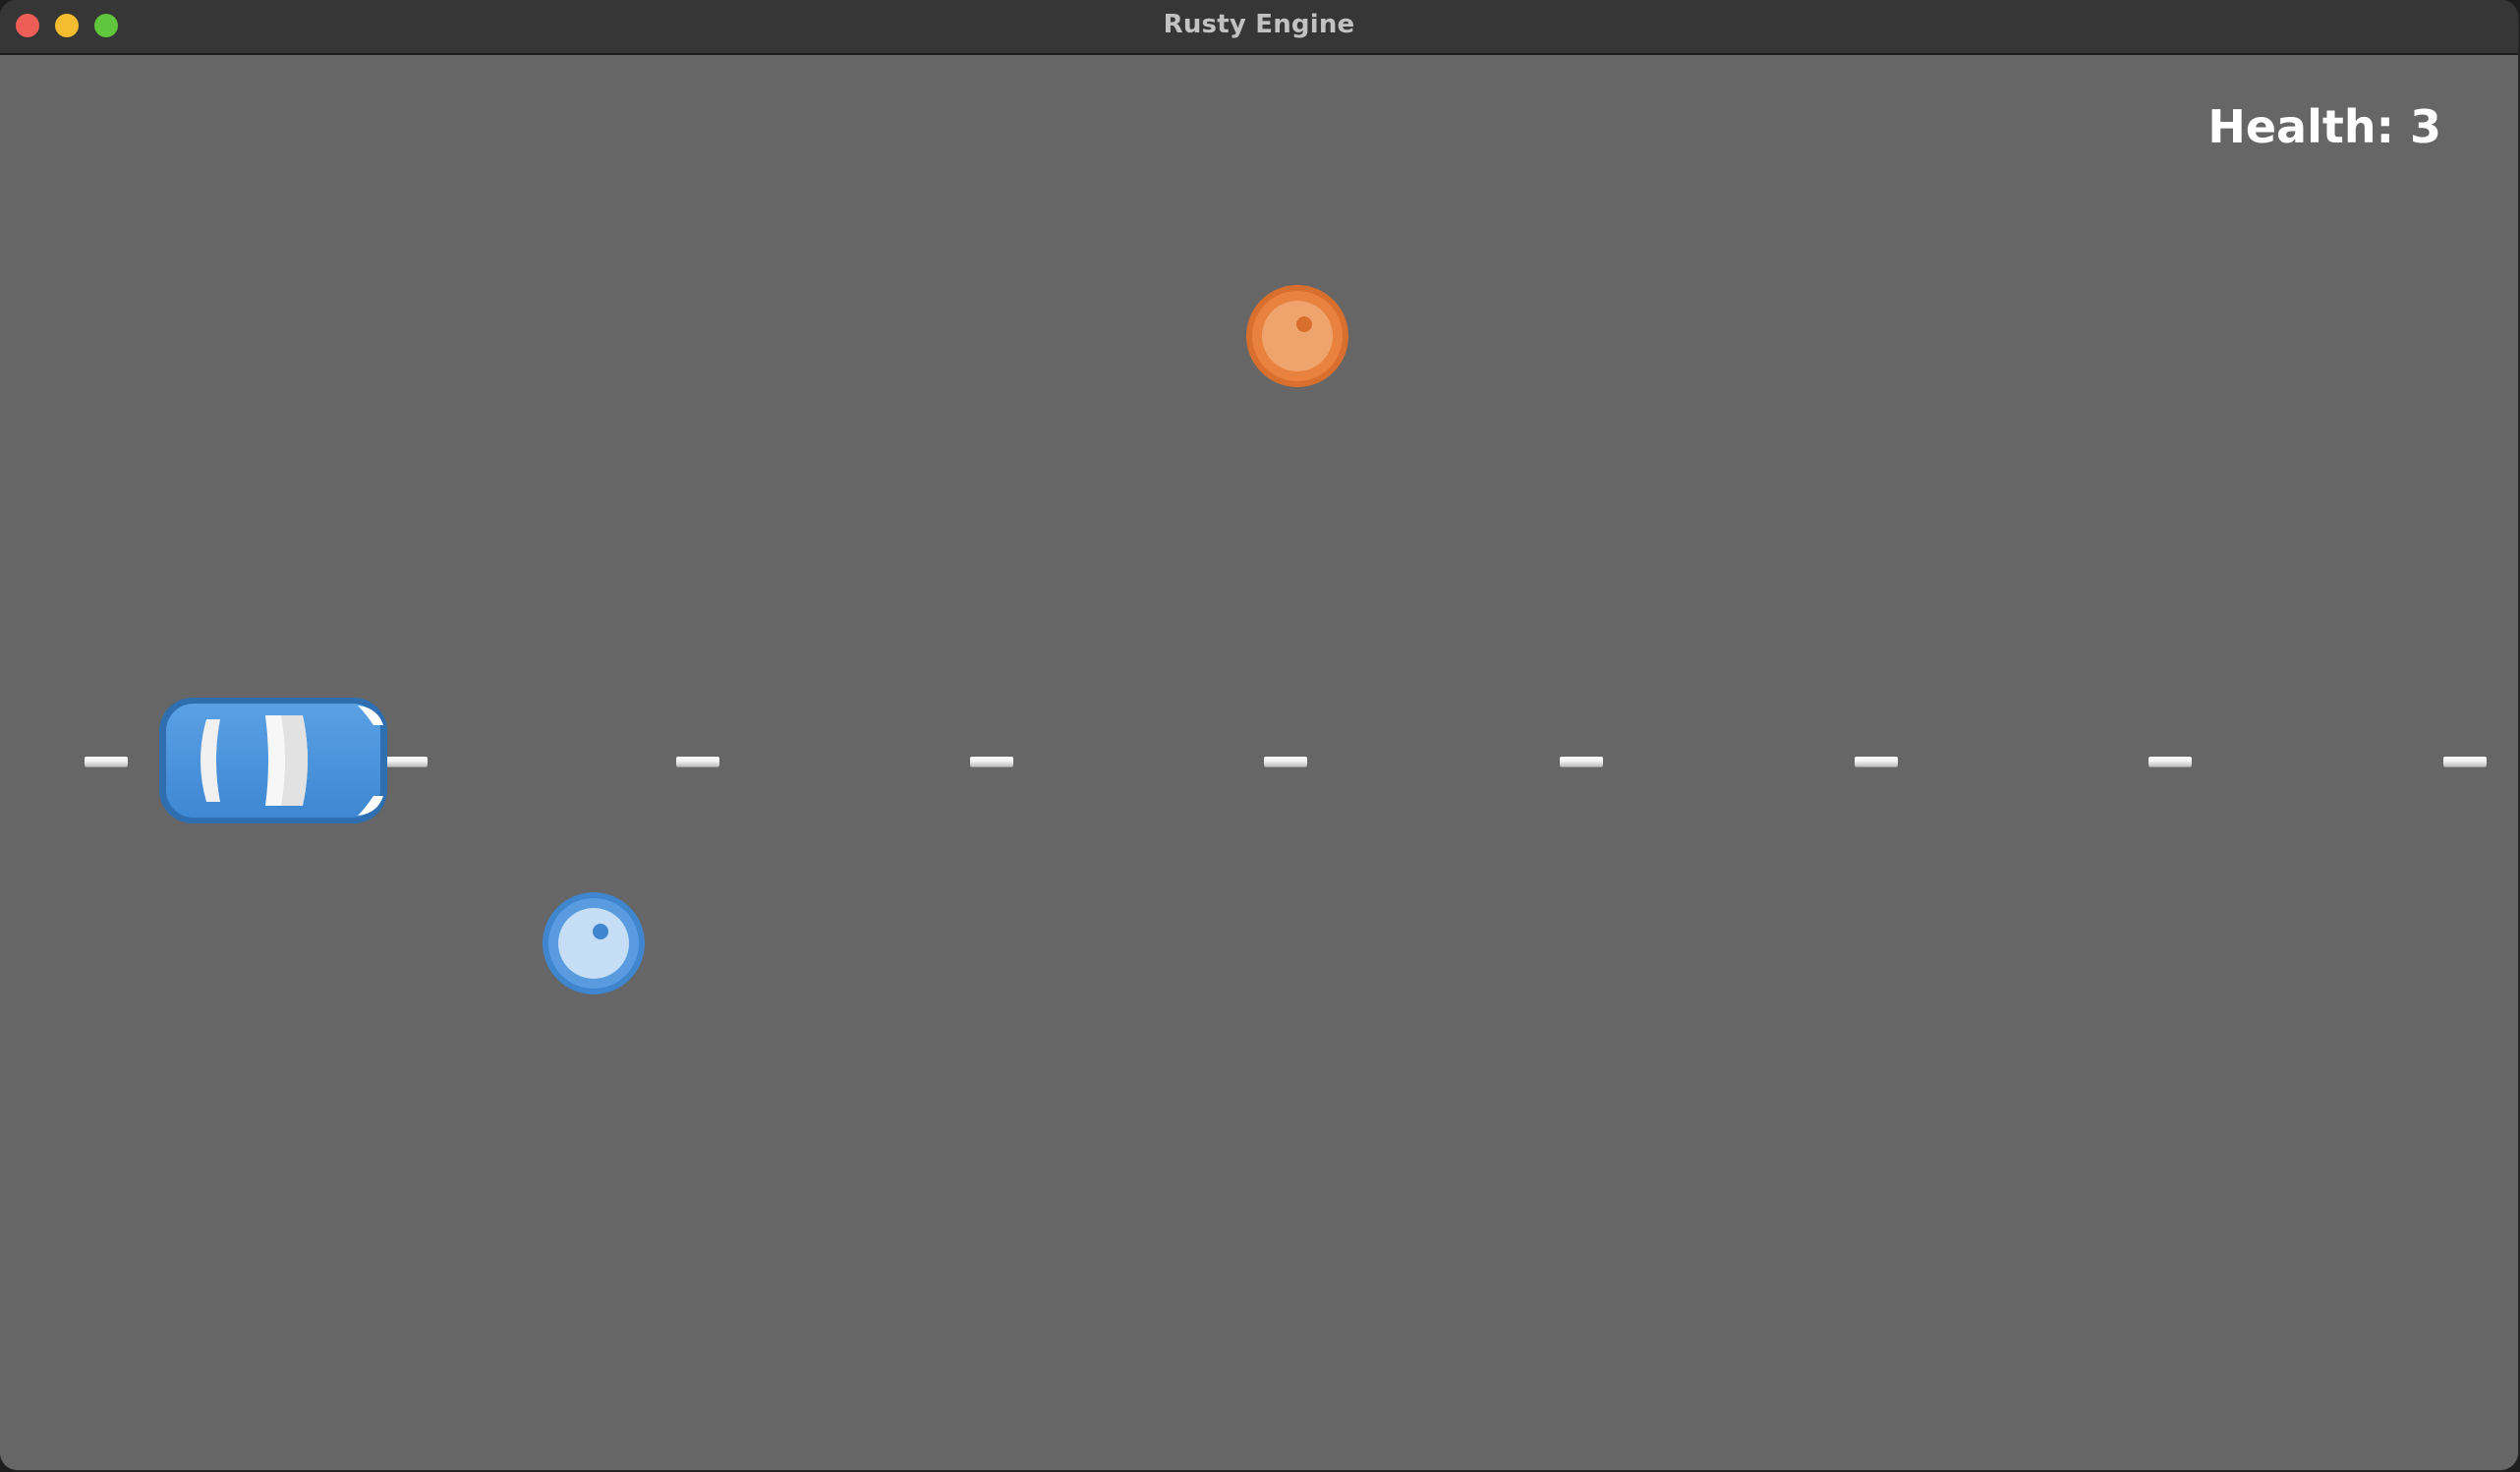 The height and width of the screenshot is (1472, 2520). Describe the element at coordinates (1259, 25) in the screenshot. I see `window-title: Rusty Engine` at that location.